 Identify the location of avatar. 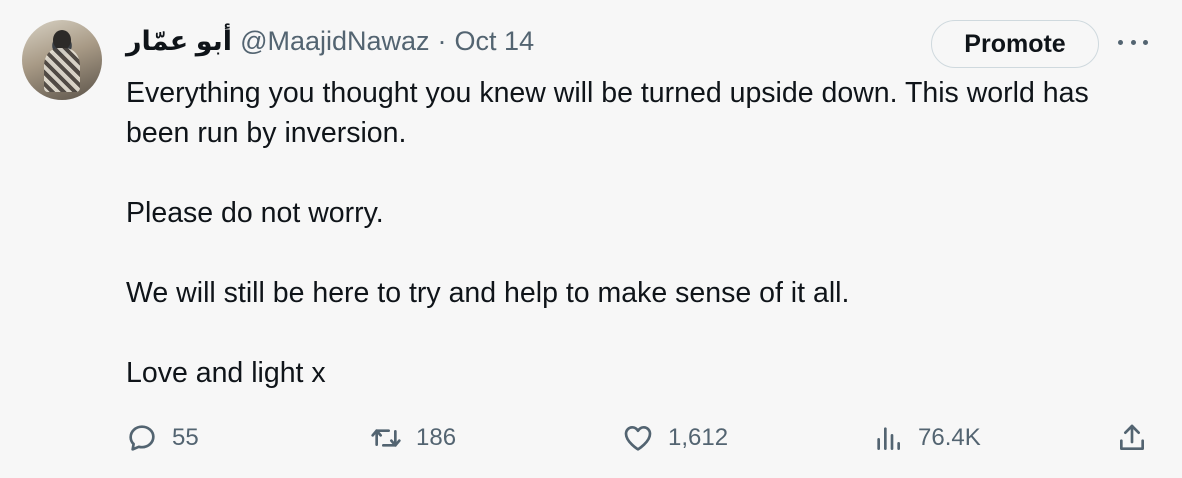
(62, 60).